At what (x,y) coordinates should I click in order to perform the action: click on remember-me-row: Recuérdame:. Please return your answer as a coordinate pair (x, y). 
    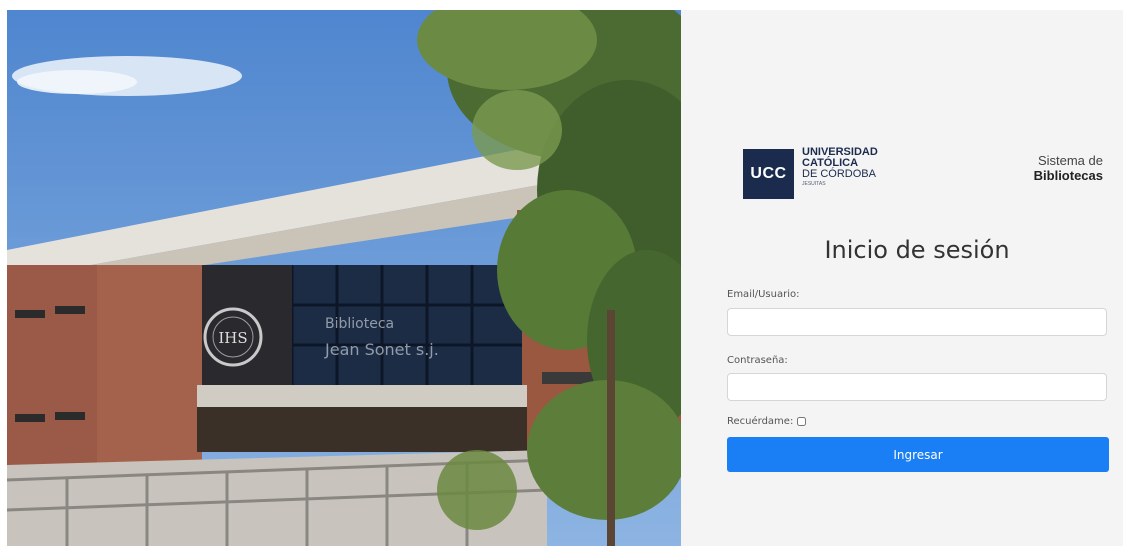
    Looking at the image, I should click on (767, 421).